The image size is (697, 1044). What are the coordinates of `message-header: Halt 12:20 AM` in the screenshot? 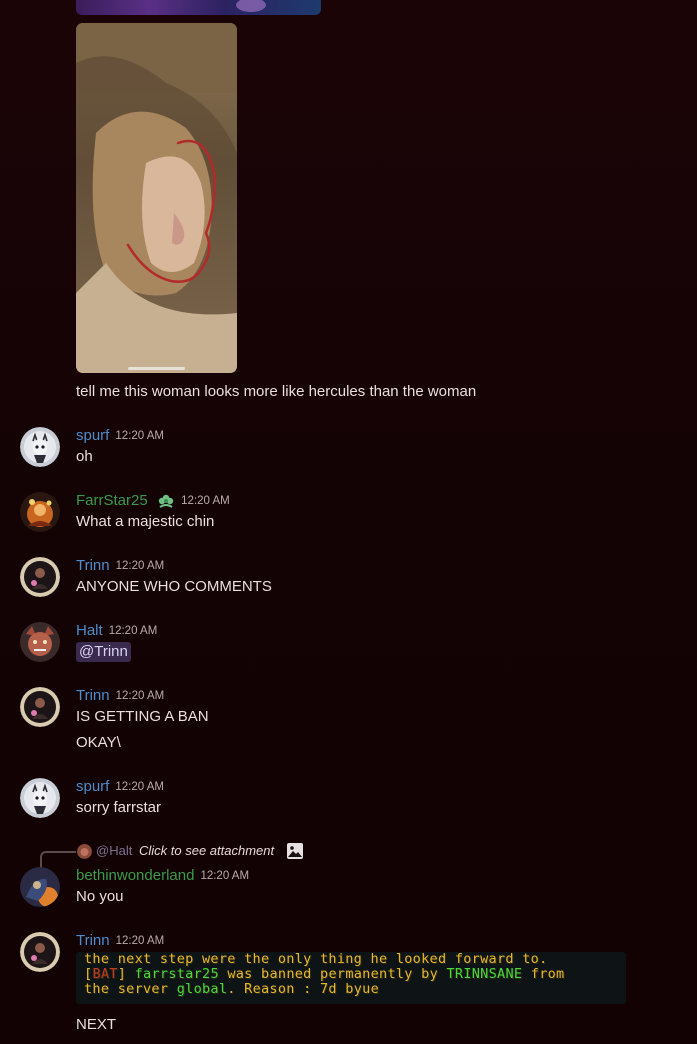 It's located at (116, 631).